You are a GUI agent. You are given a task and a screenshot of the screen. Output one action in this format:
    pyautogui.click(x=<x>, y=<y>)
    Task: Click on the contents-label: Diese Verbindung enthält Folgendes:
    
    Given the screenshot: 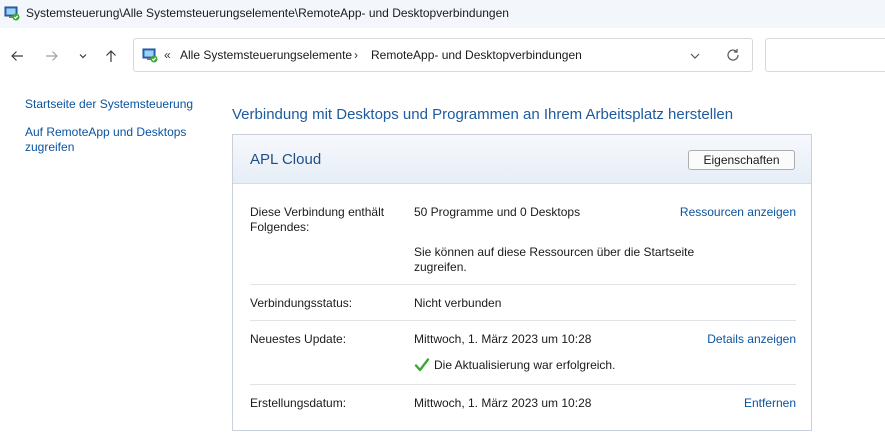 What is the action you would take?
    pyautogui.click(x=317, y=219)
    